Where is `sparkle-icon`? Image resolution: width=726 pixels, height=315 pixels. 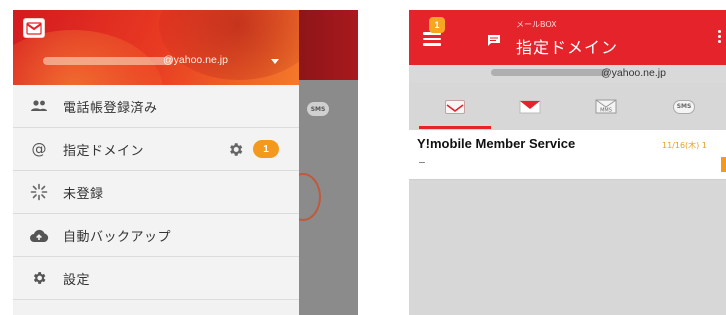 sparkle-icon is located at coordinates (39, 192).